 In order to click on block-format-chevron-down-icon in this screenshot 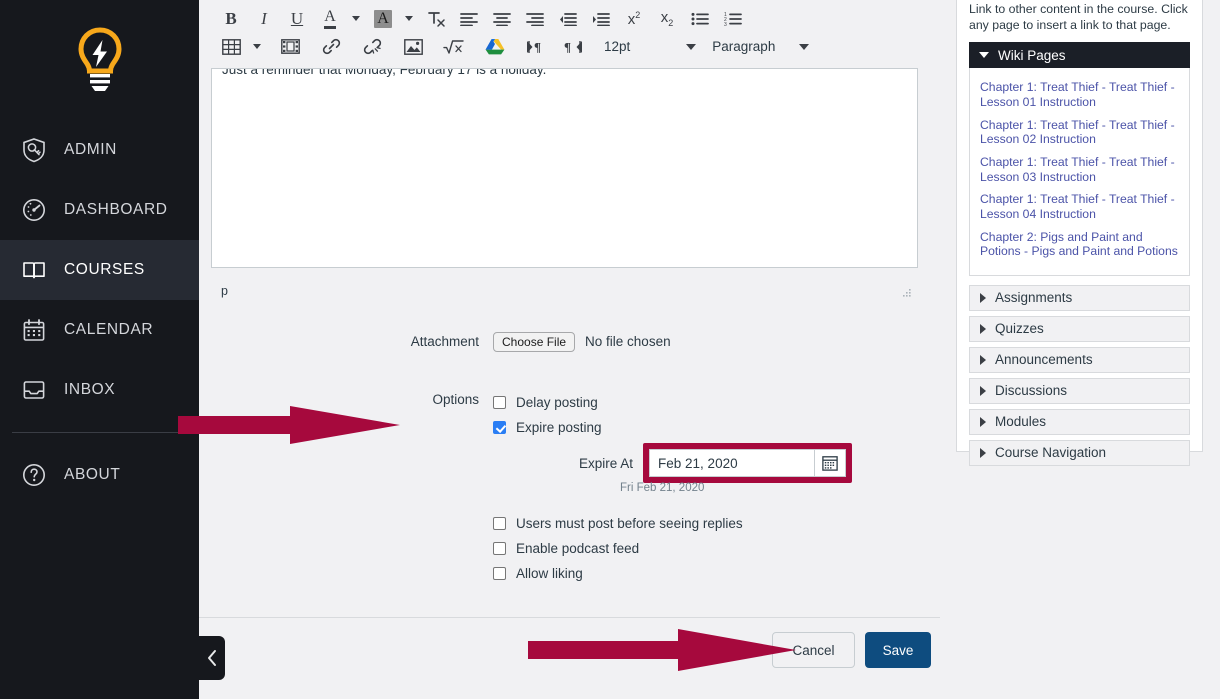, I will do `click(804, 46)`.